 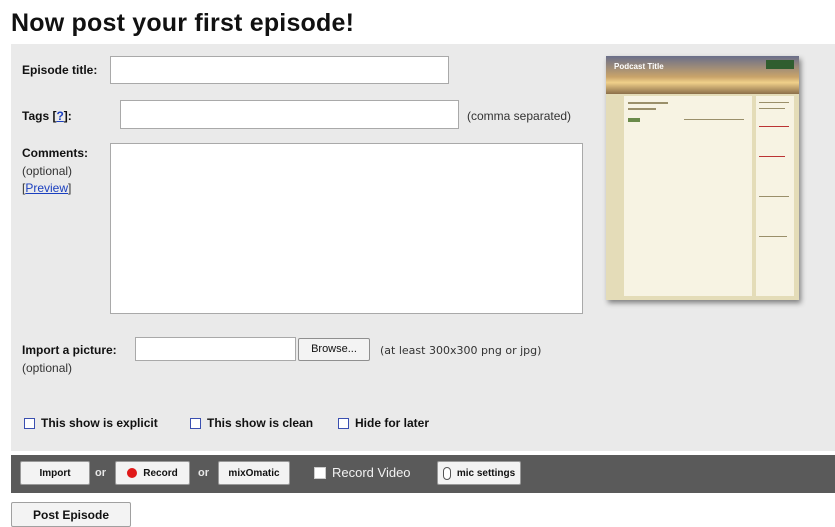 I want to click on picture-label: Import a picture:, so click(x=69, y=350).